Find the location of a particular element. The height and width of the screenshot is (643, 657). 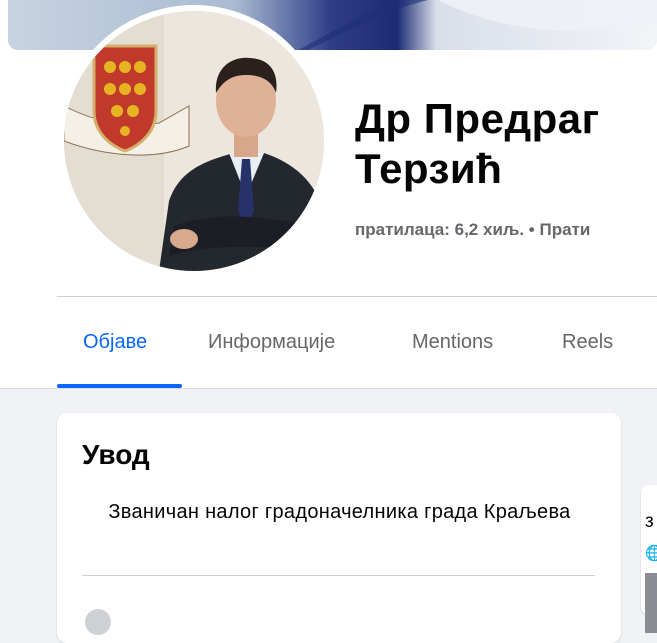

side-post-snippet: з is located at coordinates (649, 521).